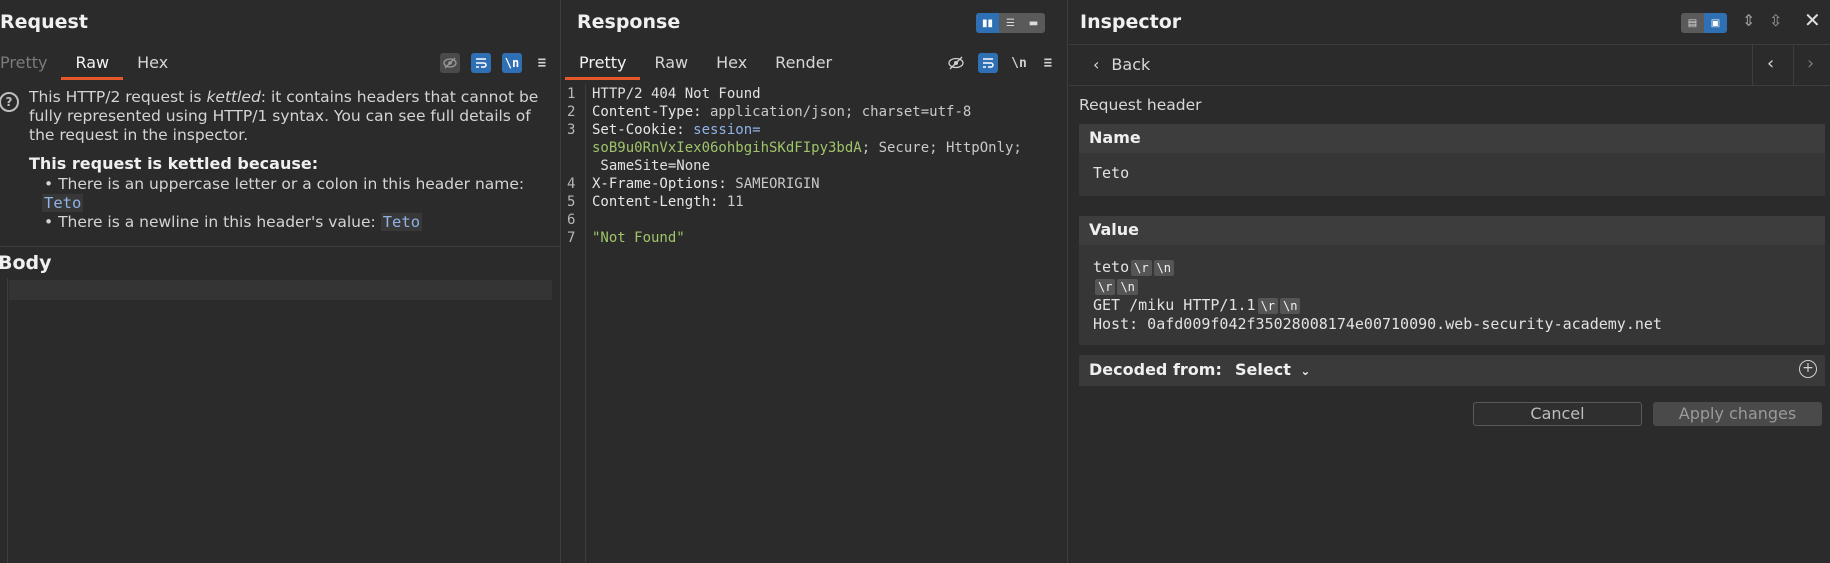 The width and height of the screenshot is (1830, 563). Describe the element at coordinates (1155, 369) in the screenshot. I see `decoded-from-label: Decoded from:` at that location.